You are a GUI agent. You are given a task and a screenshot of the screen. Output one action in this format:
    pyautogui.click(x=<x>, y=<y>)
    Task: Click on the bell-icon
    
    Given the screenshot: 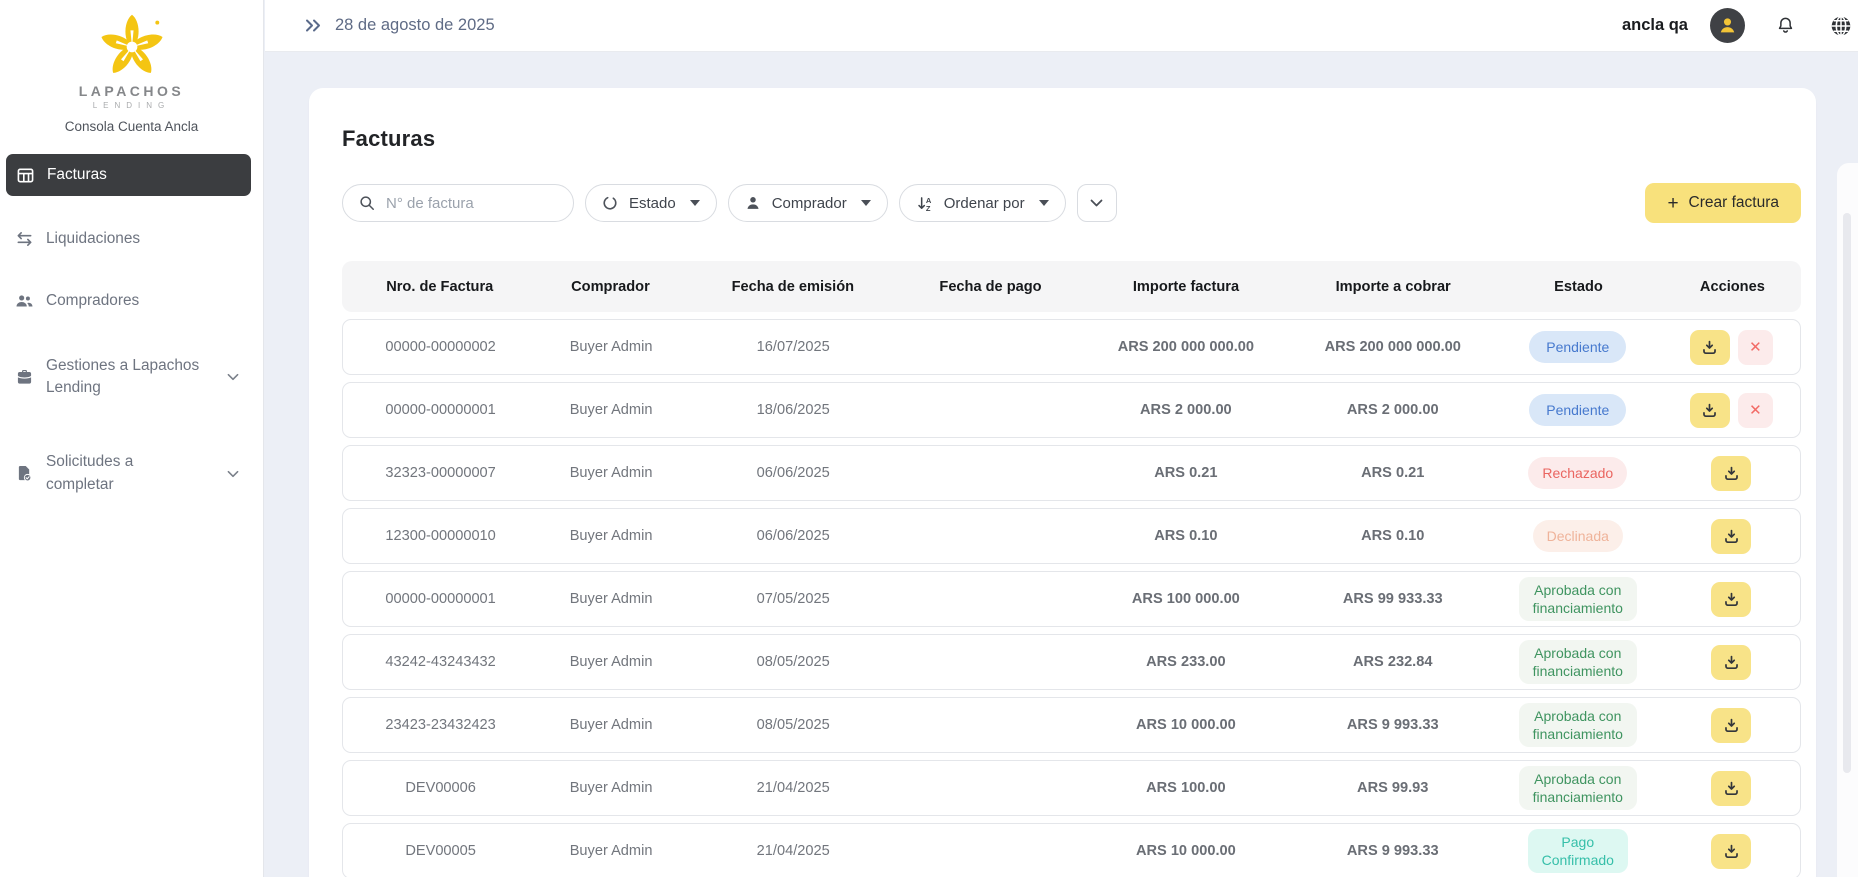 What is the action you would take?
    pyautogui.click(x=1785, y=25)
    